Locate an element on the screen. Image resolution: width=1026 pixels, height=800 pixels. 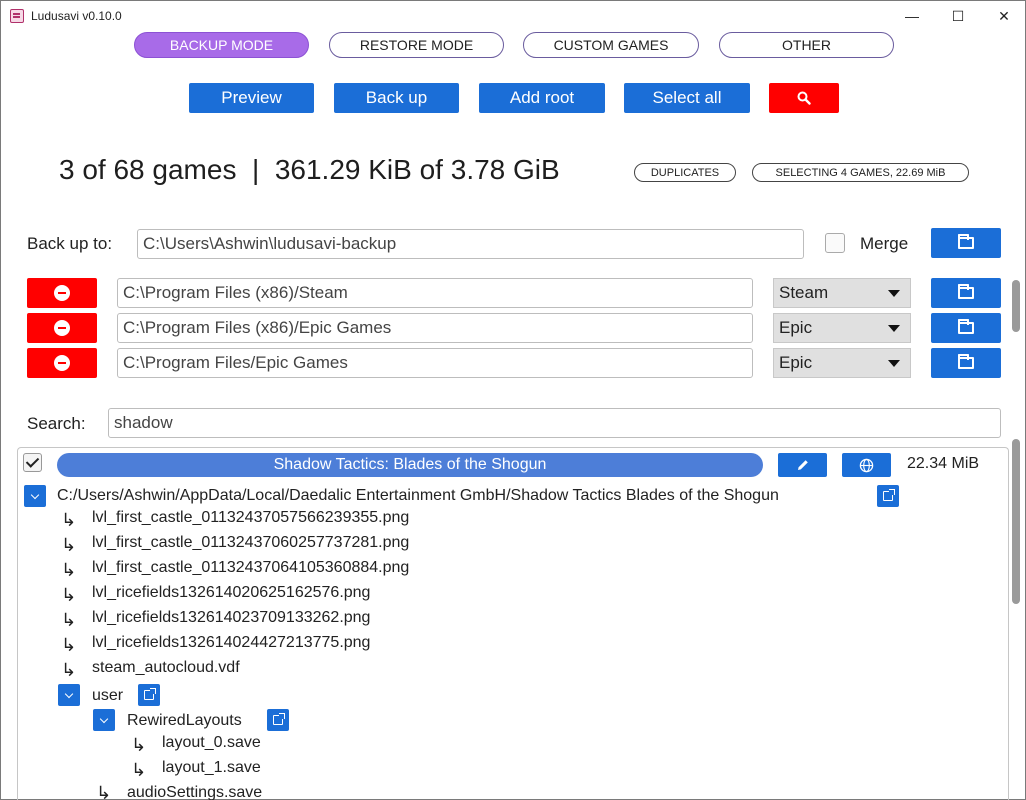
close-icon: ✕ is located at coordinates (1004, 15).